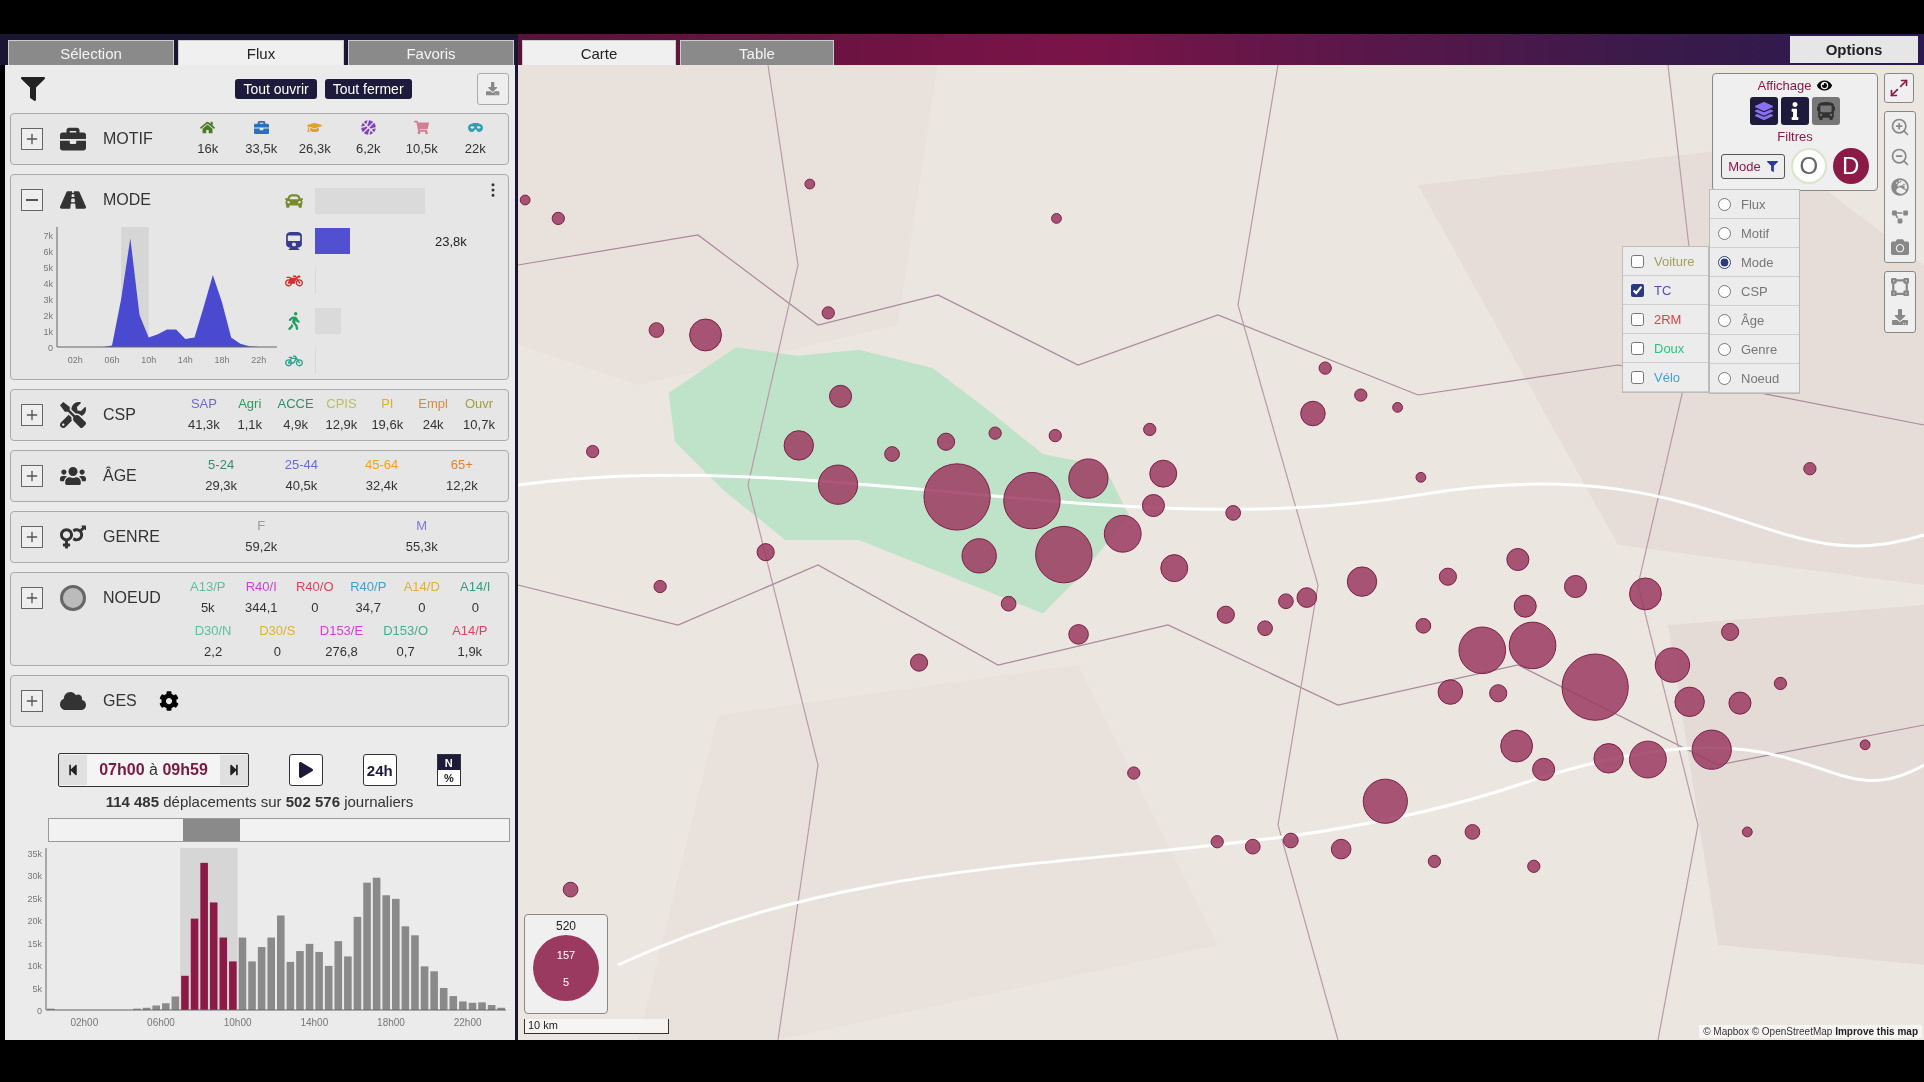  Describe the element at coordinates (479, 424) in the screenshot. I see `category-value: 10,7k` at that location.